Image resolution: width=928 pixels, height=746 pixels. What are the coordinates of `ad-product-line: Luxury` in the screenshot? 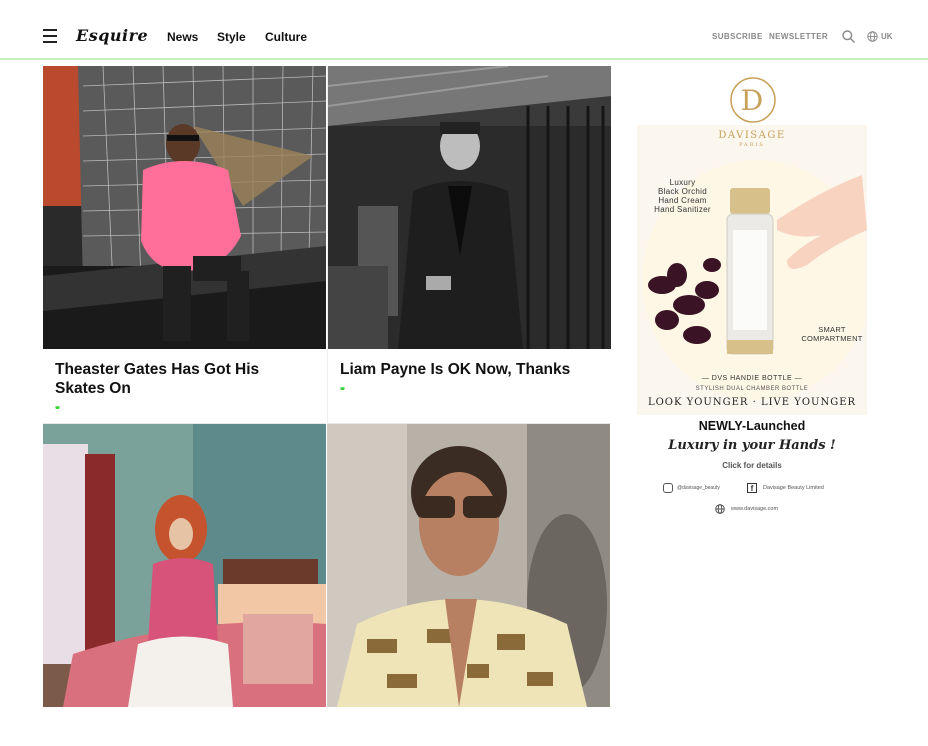 It's located at (682, 182).